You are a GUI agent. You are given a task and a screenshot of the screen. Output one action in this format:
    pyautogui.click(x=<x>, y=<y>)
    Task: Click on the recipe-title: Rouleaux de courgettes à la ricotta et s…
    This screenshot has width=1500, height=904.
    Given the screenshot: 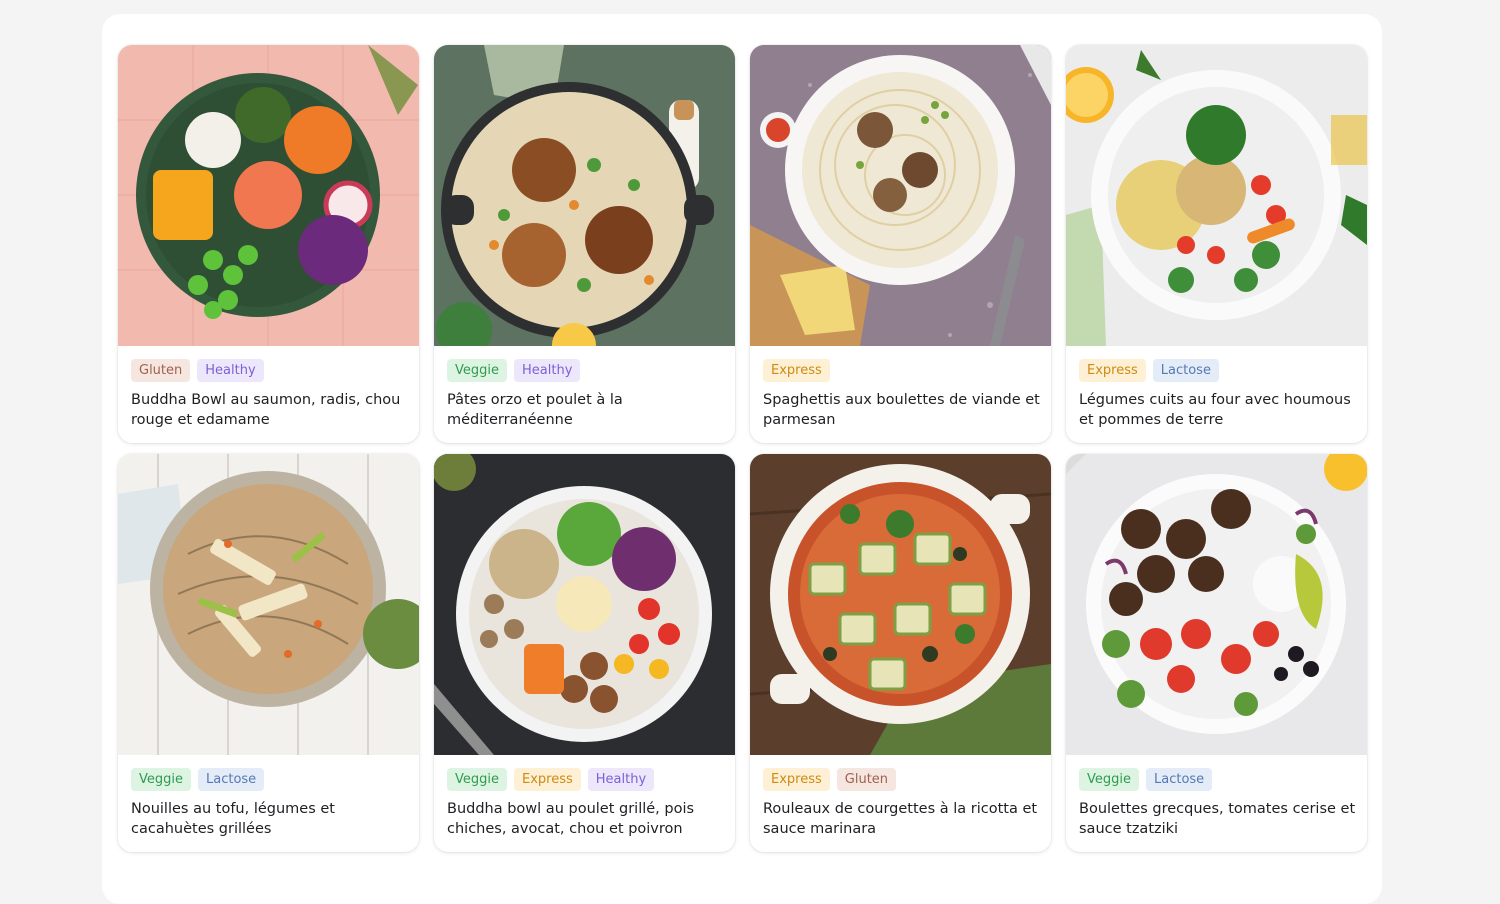 What is the action you would take?
    pyautogui.click(x=902, y=819)
    